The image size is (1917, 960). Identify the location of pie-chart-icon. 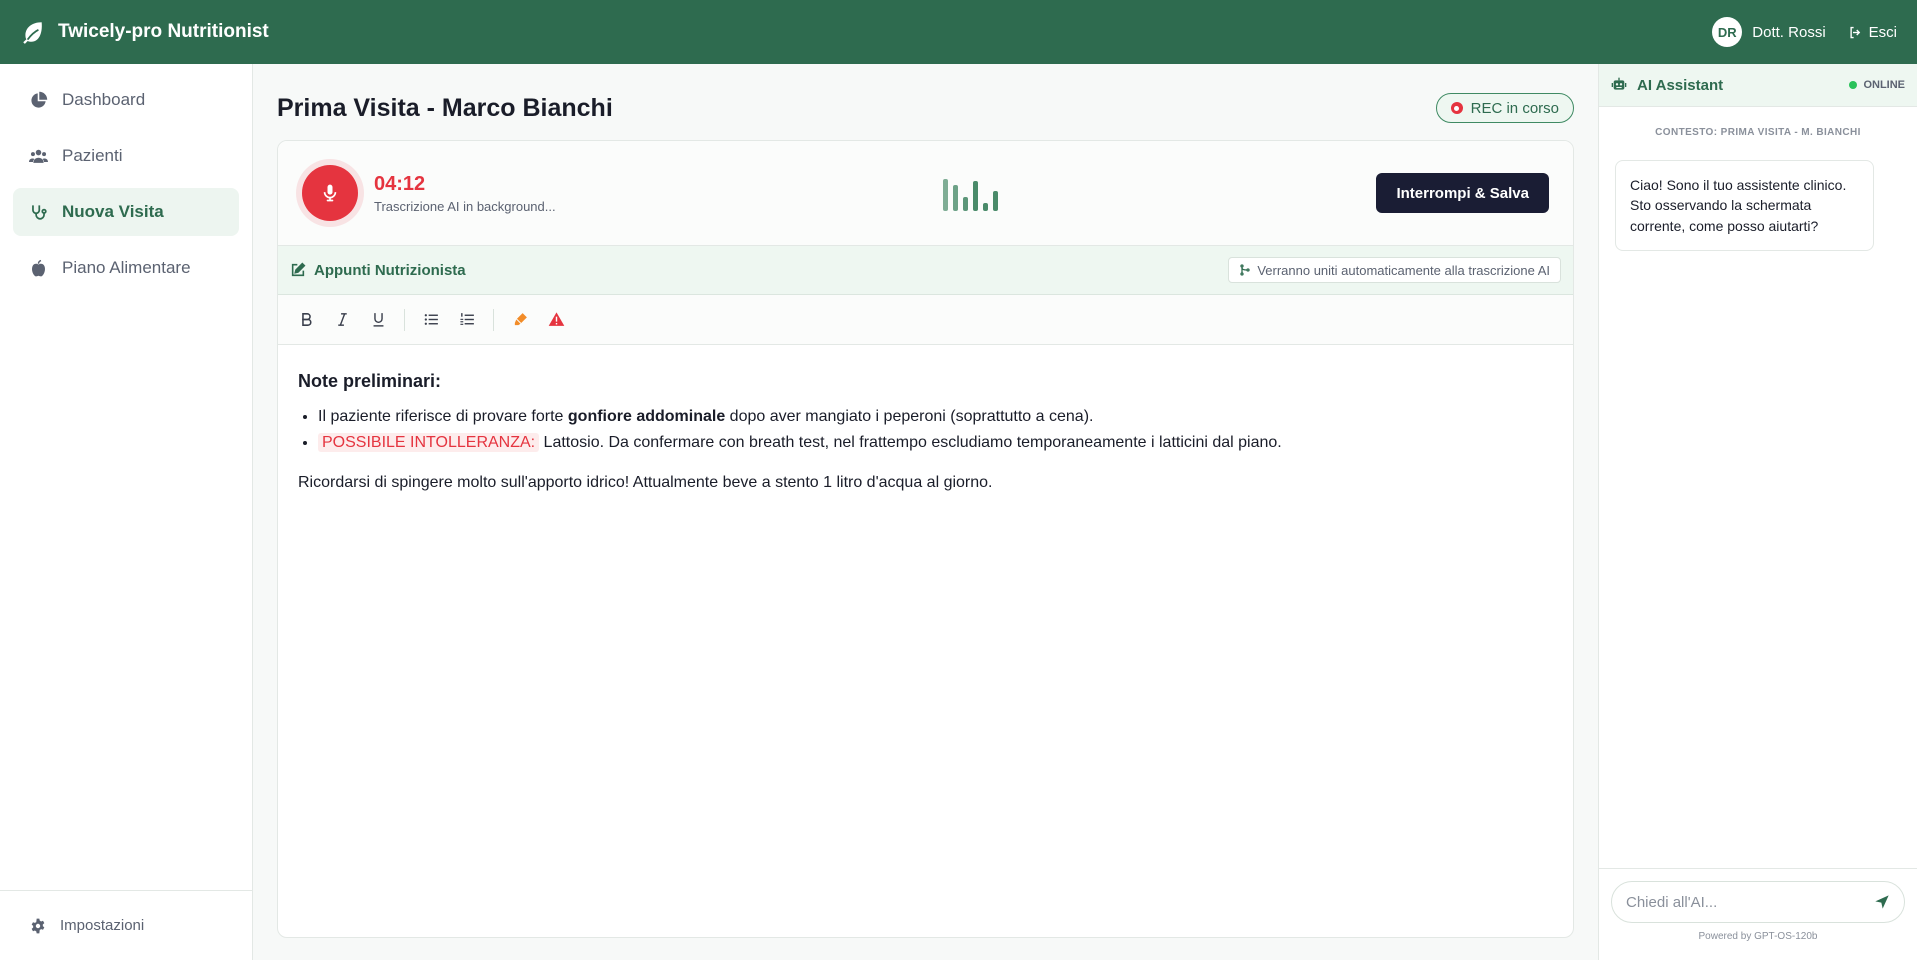
(39, 99).